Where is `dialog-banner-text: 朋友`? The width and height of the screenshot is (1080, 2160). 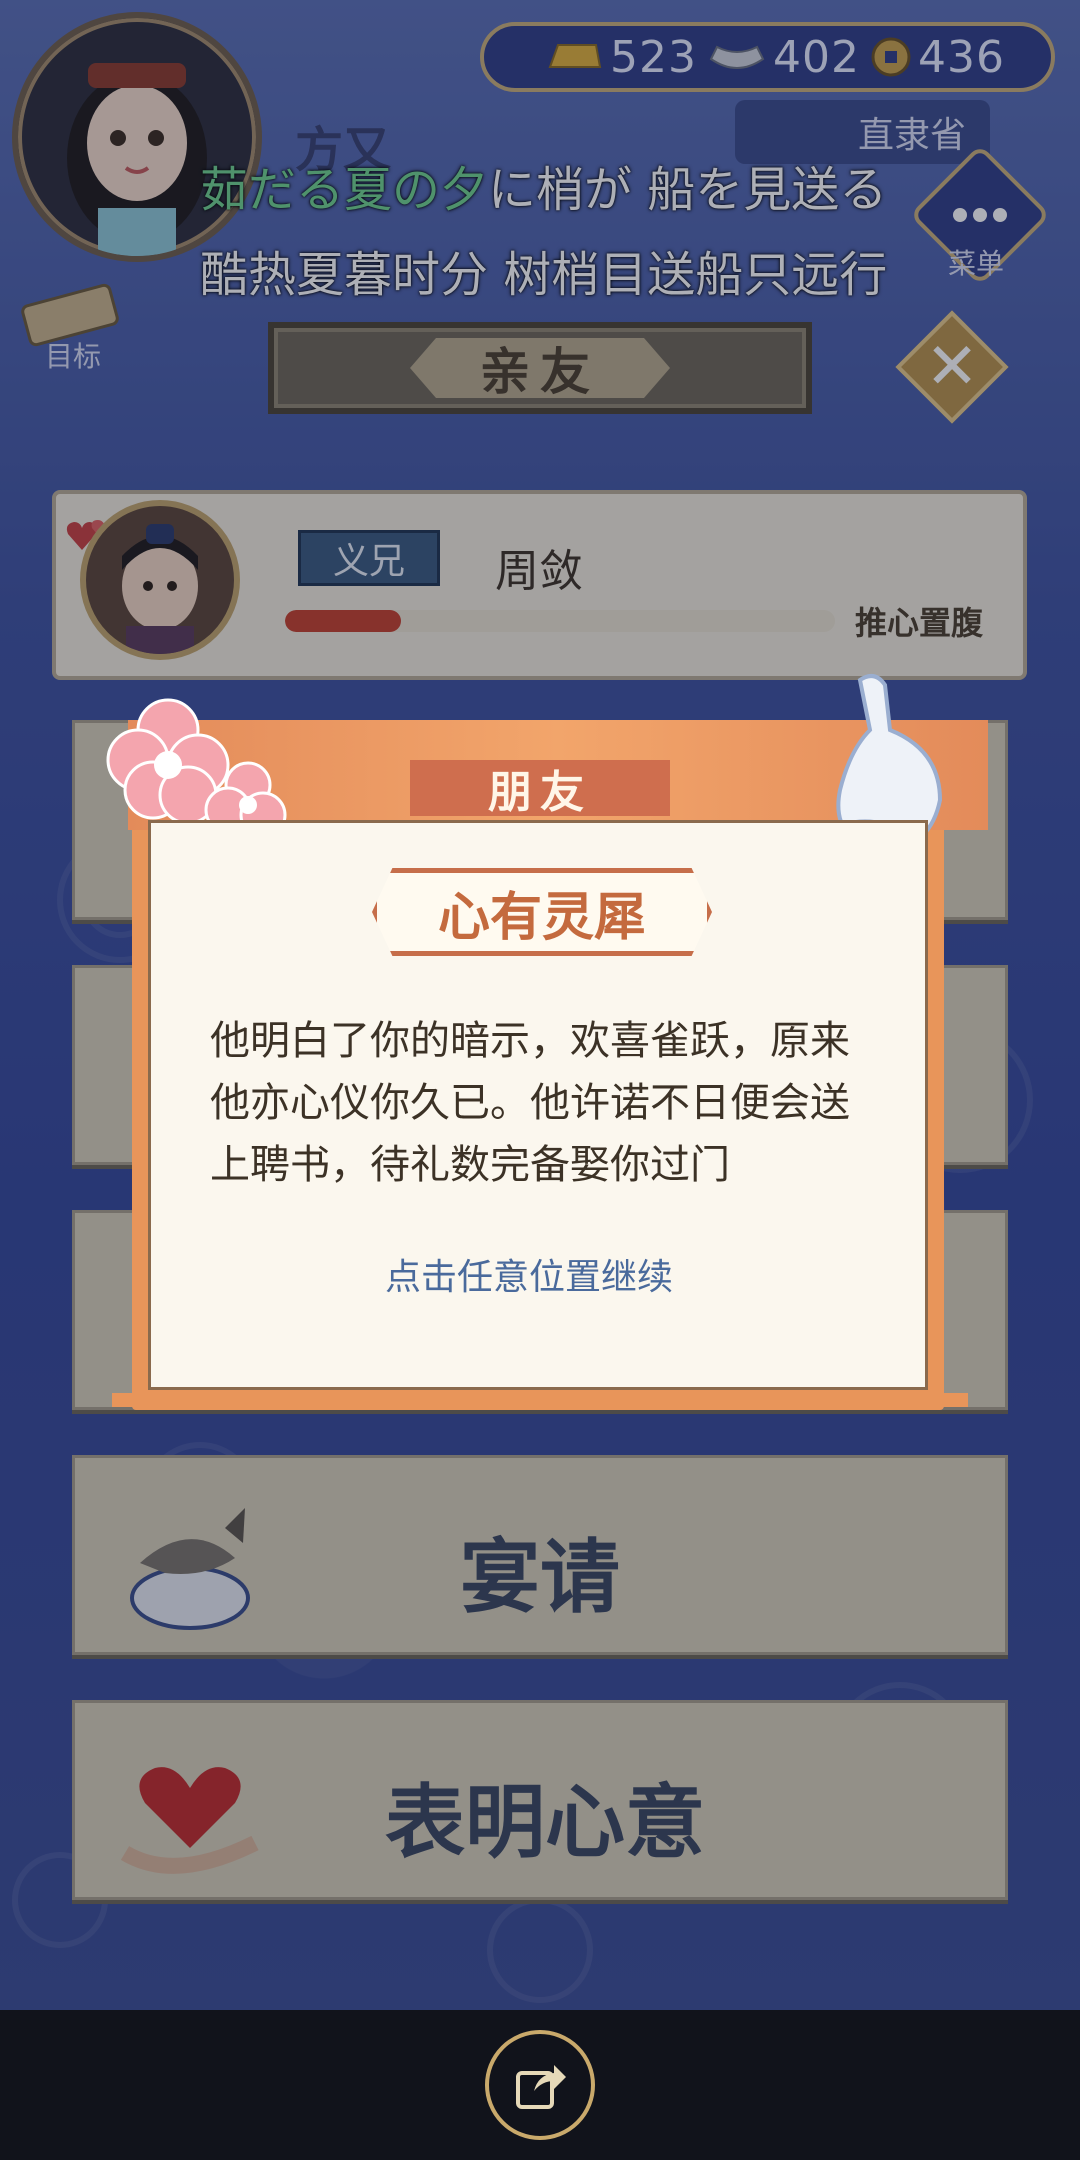 dialog-banner-text: 朋友 is located at coordinates (540, 792).